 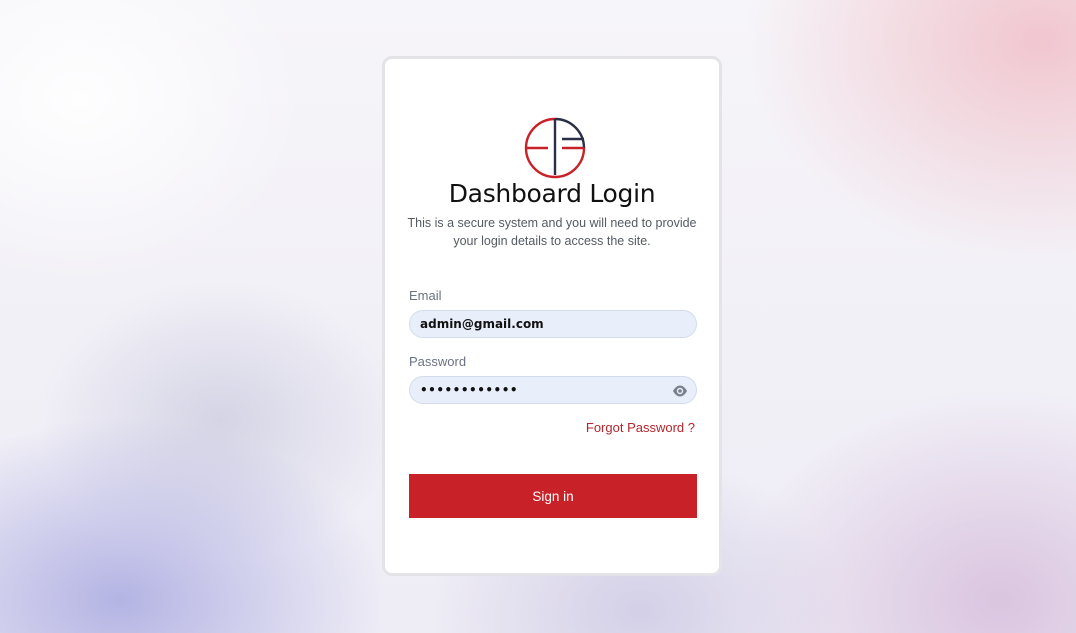 What do you see at coordinates (553, 496) in the screenshot?
I see `sign-in-button: Sign in` at bounding box center [553, 496].